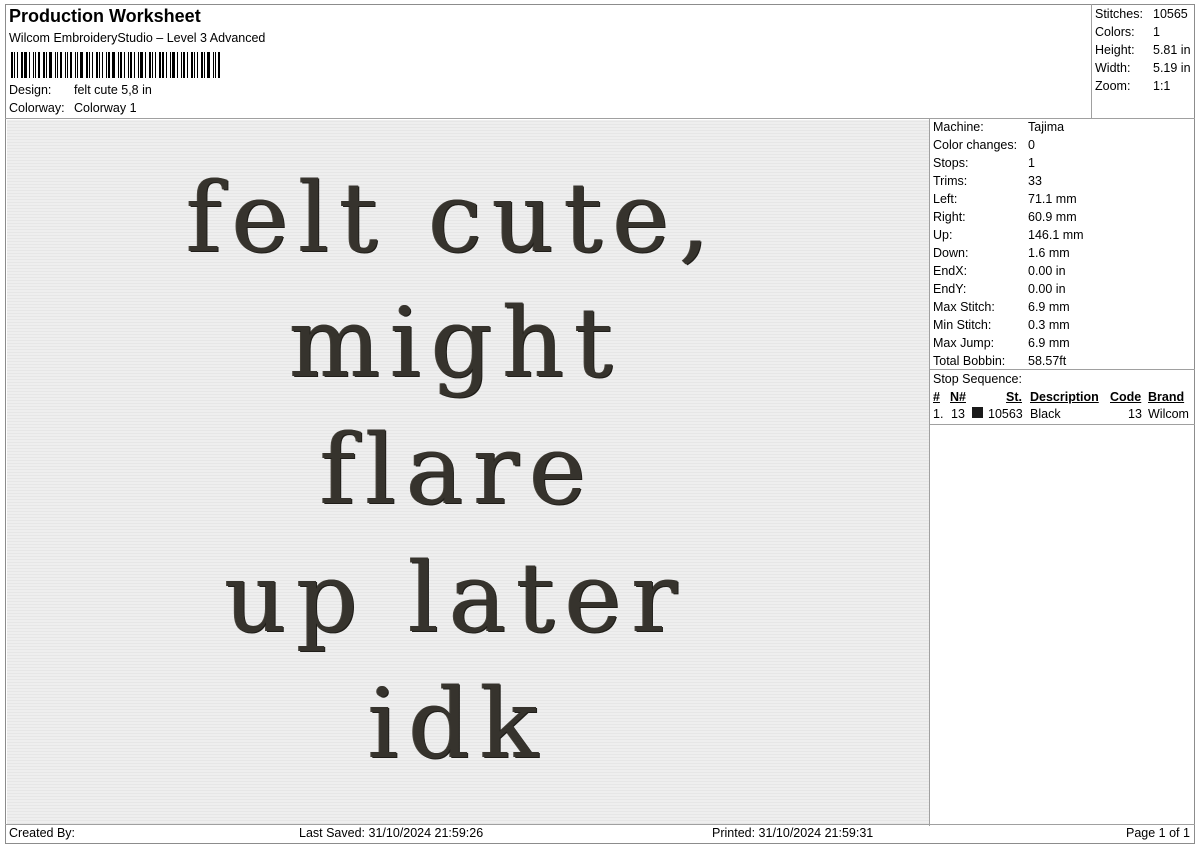  Describe the element at coordinates (945, 199) in the screenshot. I see `machine-info-label: Left:` at that location.